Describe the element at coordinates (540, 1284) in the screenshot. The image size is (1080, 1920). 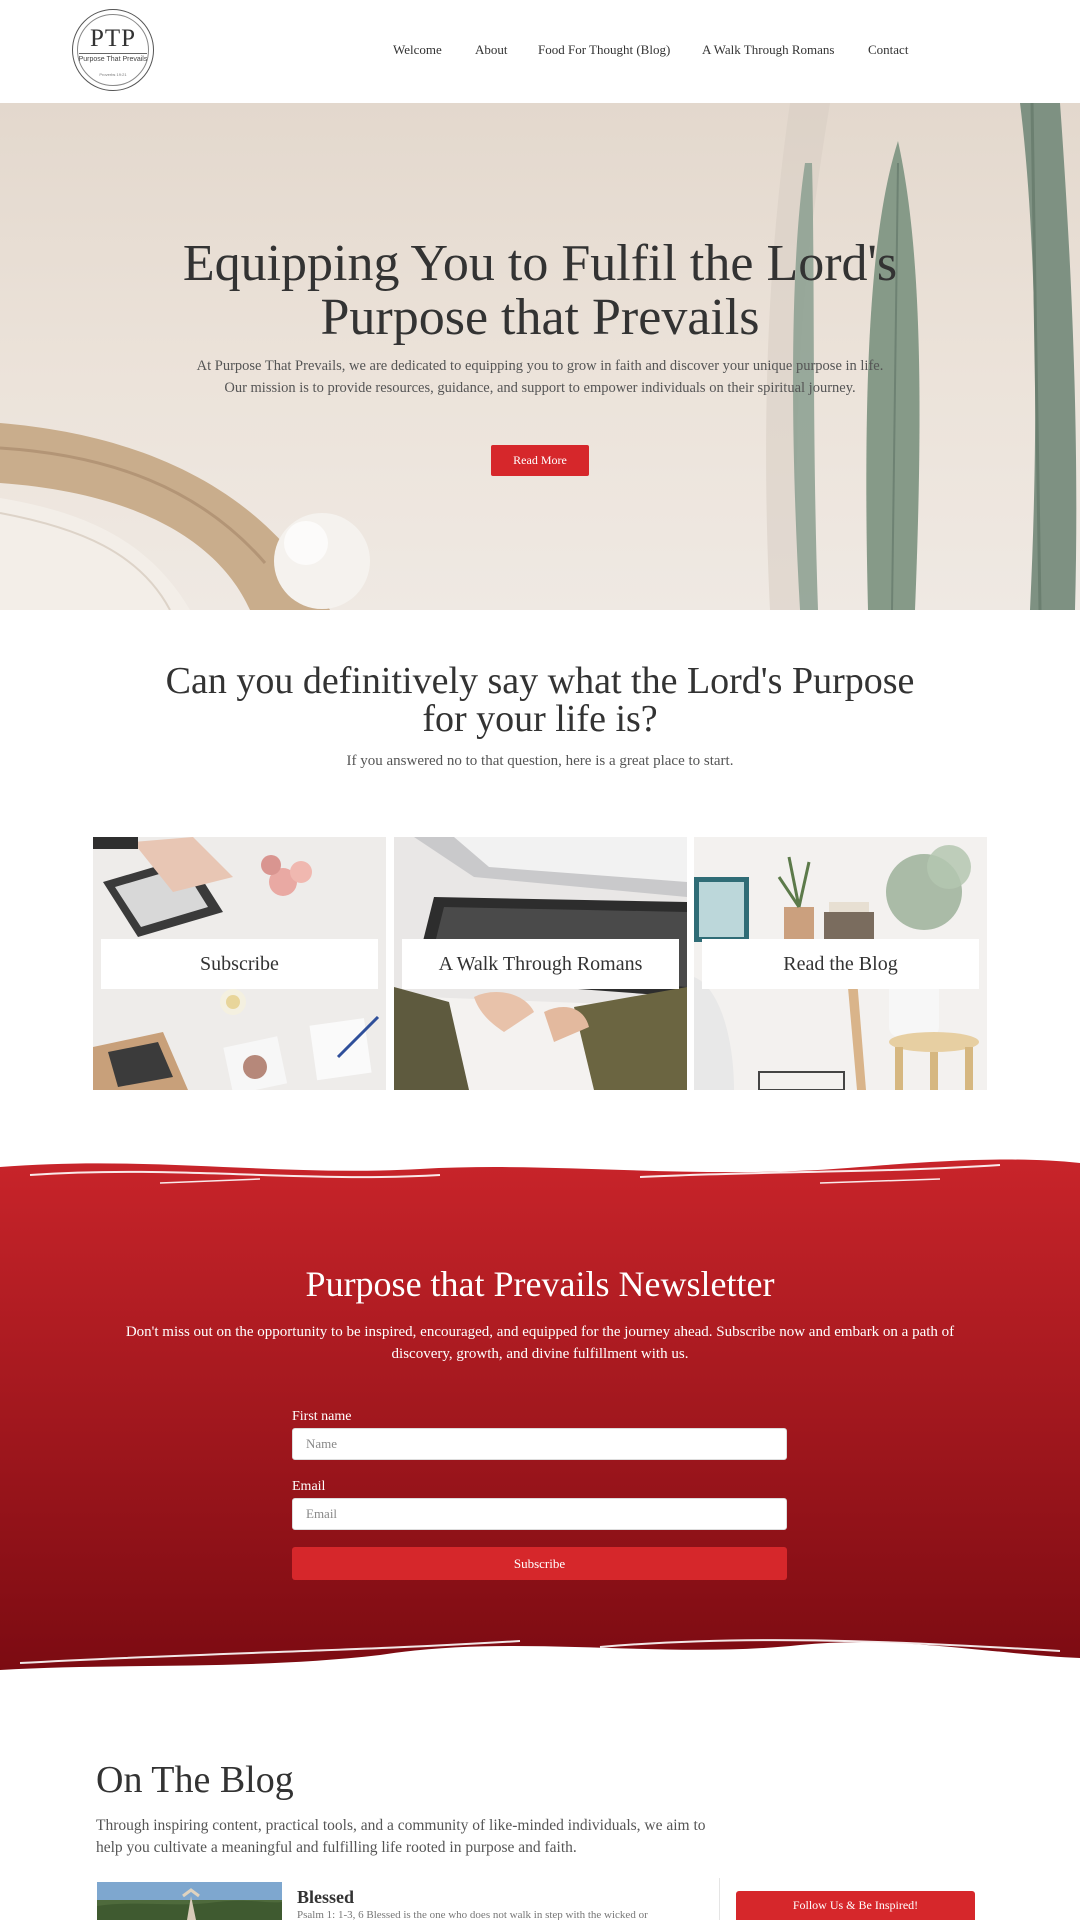
I see `newsletter-title: Purpose that Prevails Newsletter` at that location.